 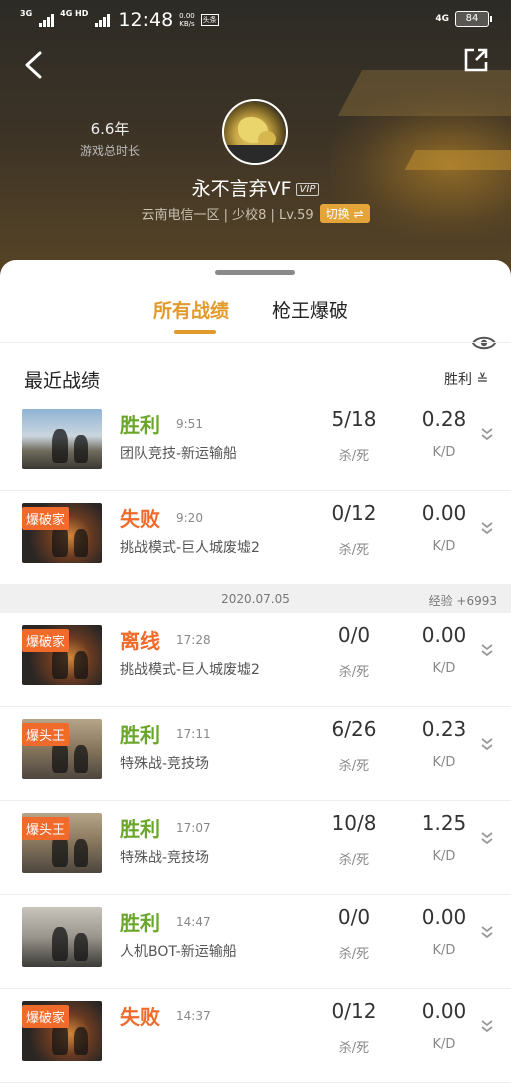 I want to click on play-time-stat: 6.6年 游戏总时长, so click(x=110, y=138).